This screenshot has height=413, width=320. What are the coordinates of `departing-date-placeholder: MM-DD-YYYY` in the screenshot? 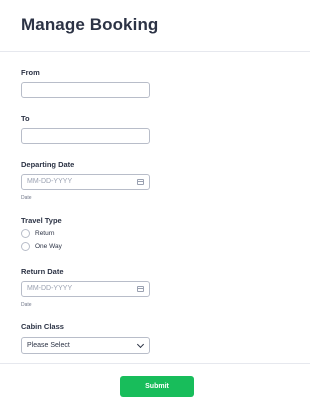 It's located at (50, 181).